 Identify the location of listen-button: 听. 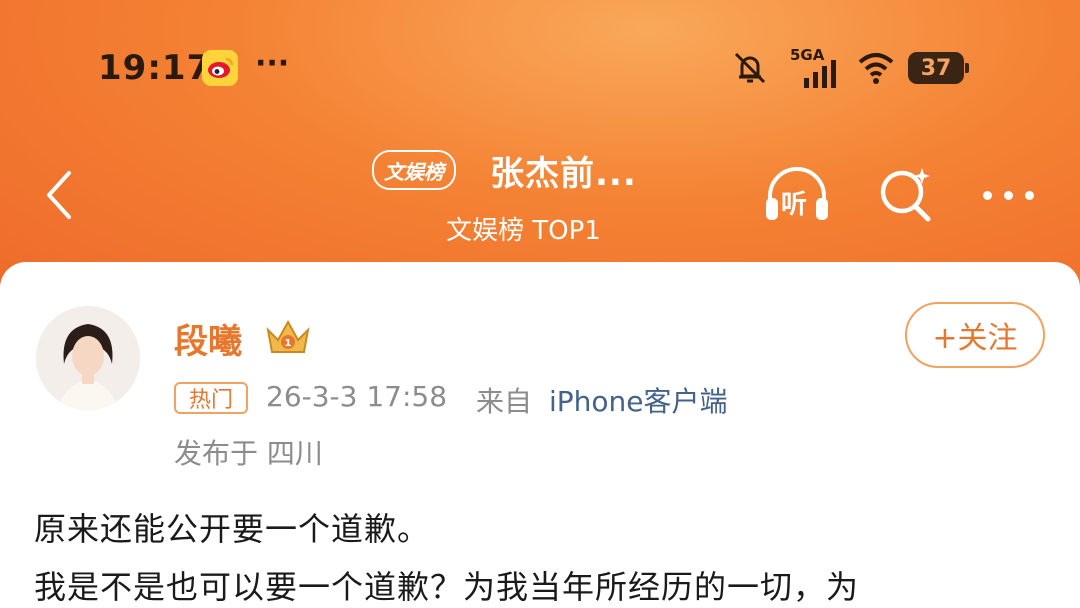
(797, 195).